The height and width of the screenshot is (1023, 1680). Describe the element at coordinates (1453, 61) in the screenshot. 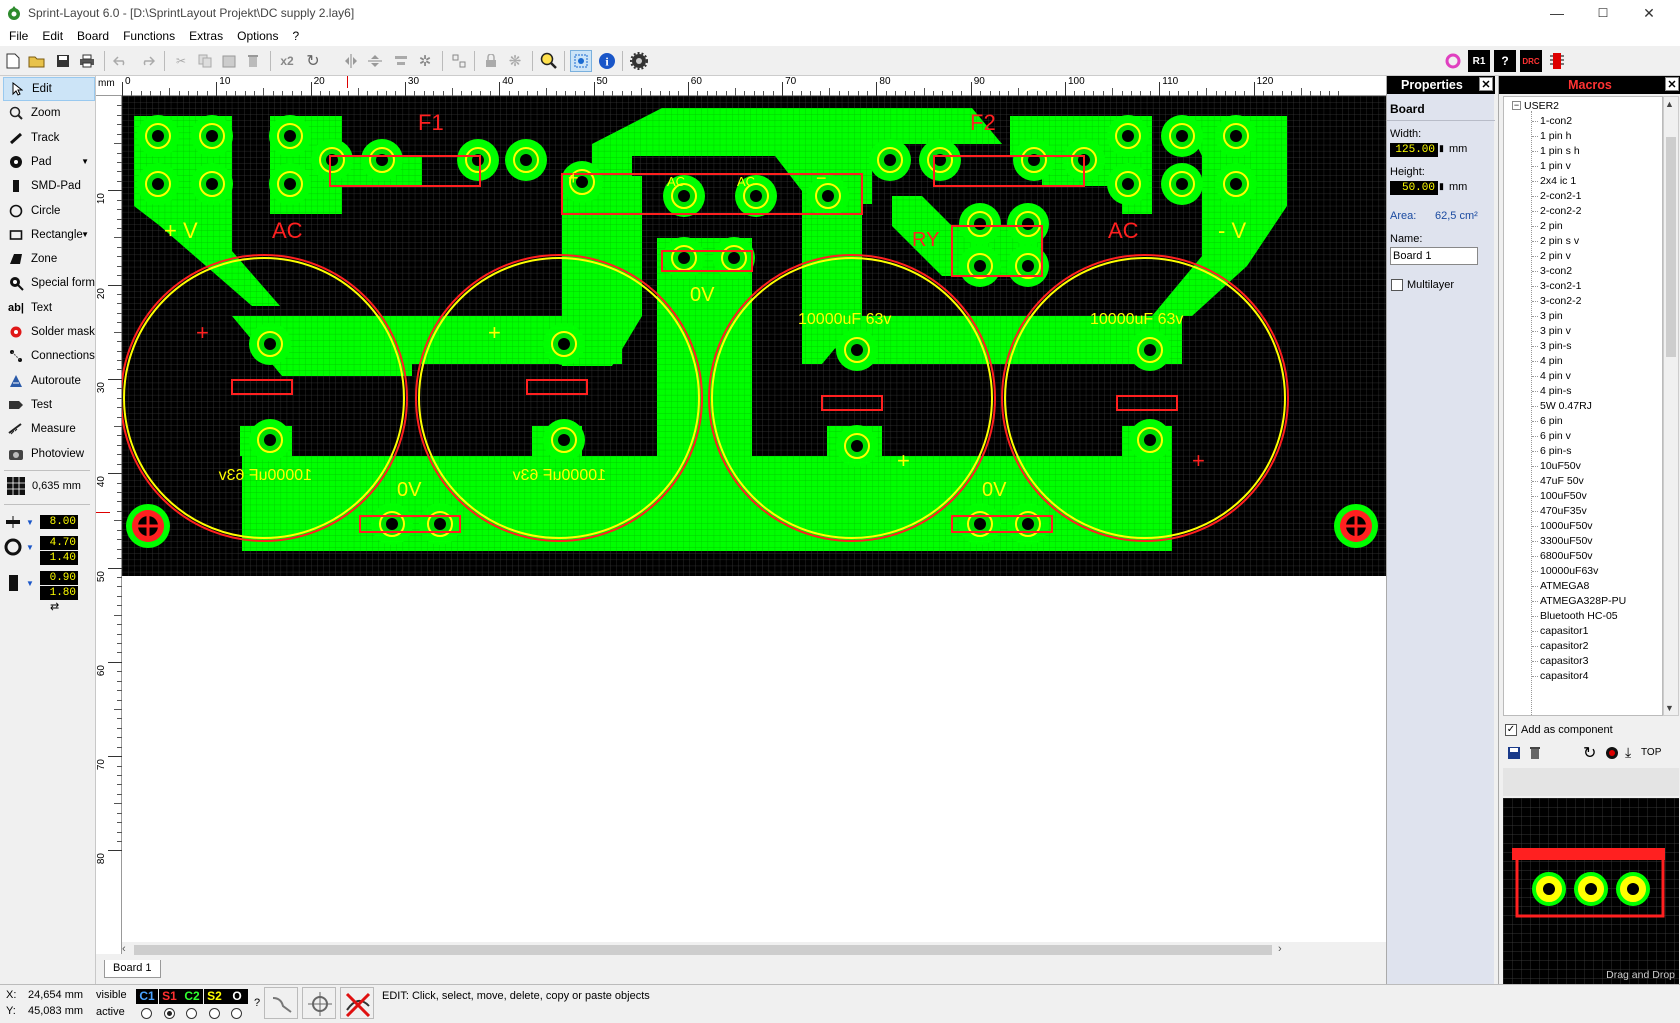

I see `rubberband-icon` at that location.